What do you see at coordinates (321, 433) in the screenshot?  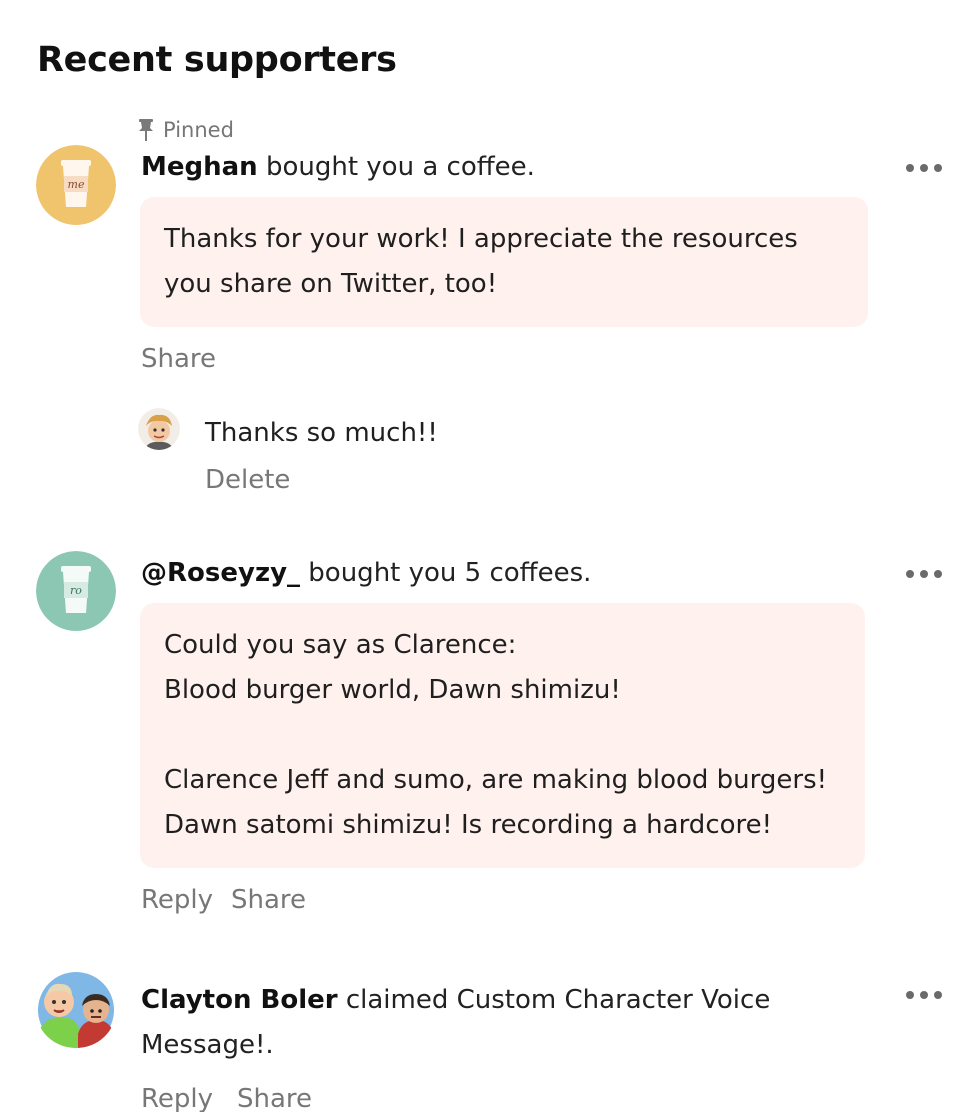 I see `creator-reply-text: Thanks so much!!` at bounding box center [321, 433].